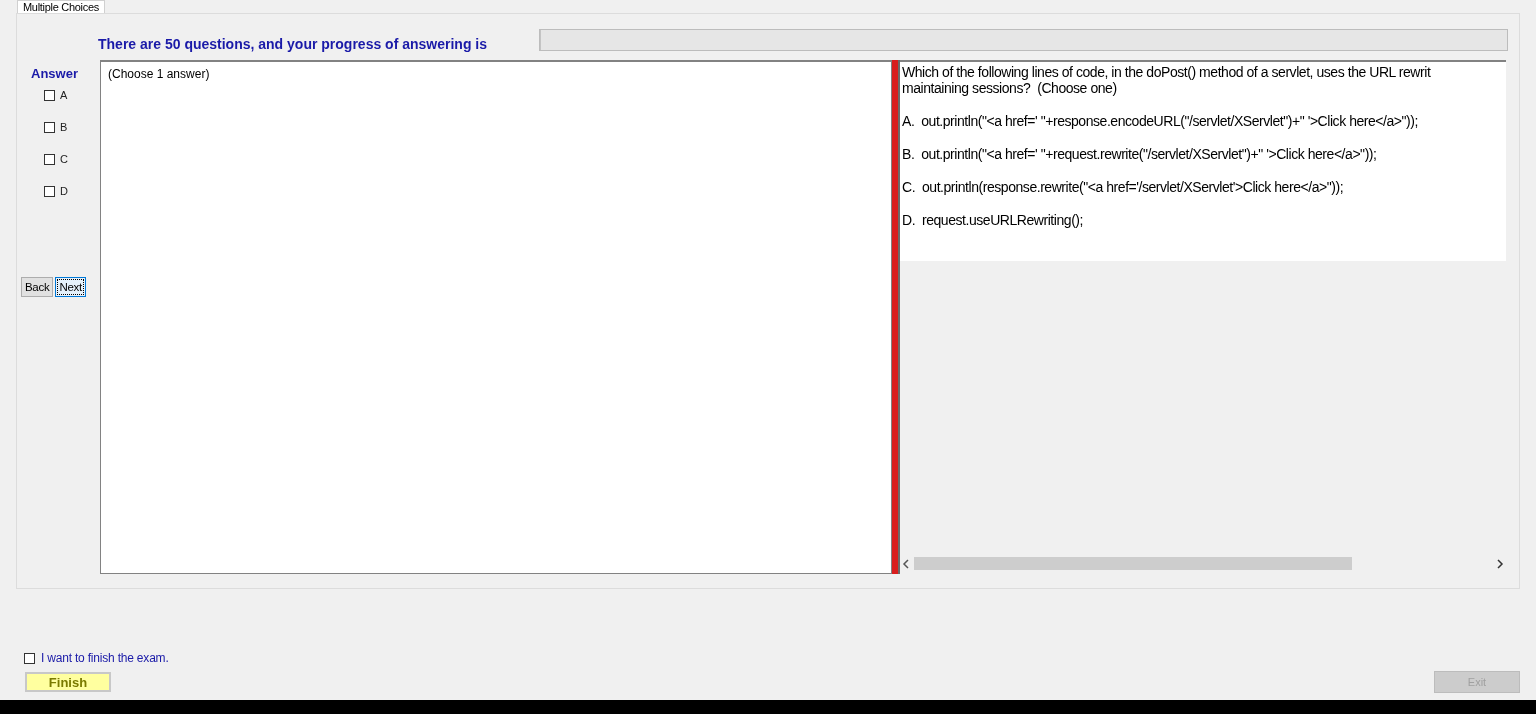  I want to click on scroll-left-icon, so click(906, 563).